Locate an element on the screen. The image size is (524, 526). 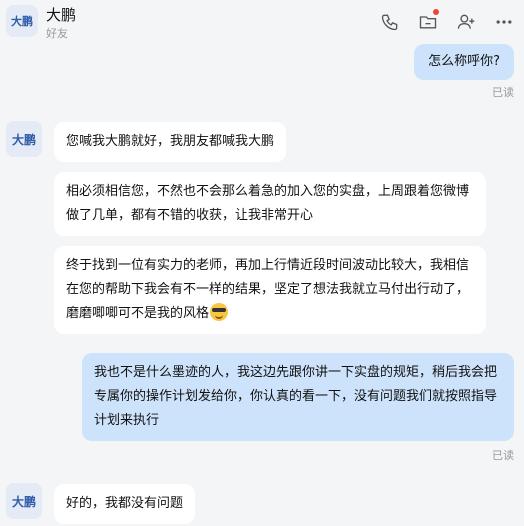
phone-icon is located at coordinates (390, 22).